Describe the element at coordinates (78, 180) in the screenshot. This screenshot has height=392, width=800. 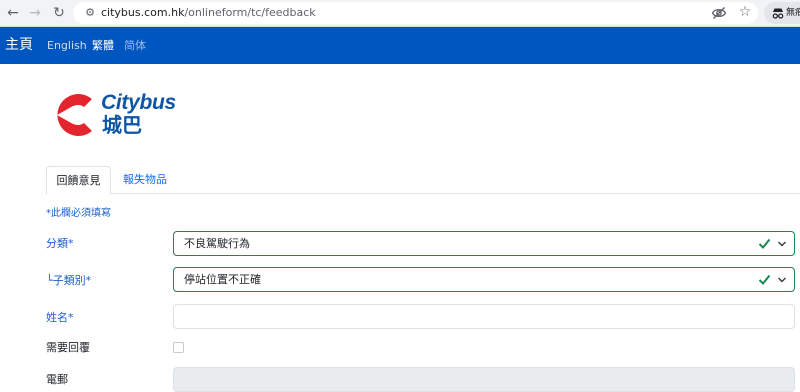
I see `tab-feedback: 回饋意見` at that location.